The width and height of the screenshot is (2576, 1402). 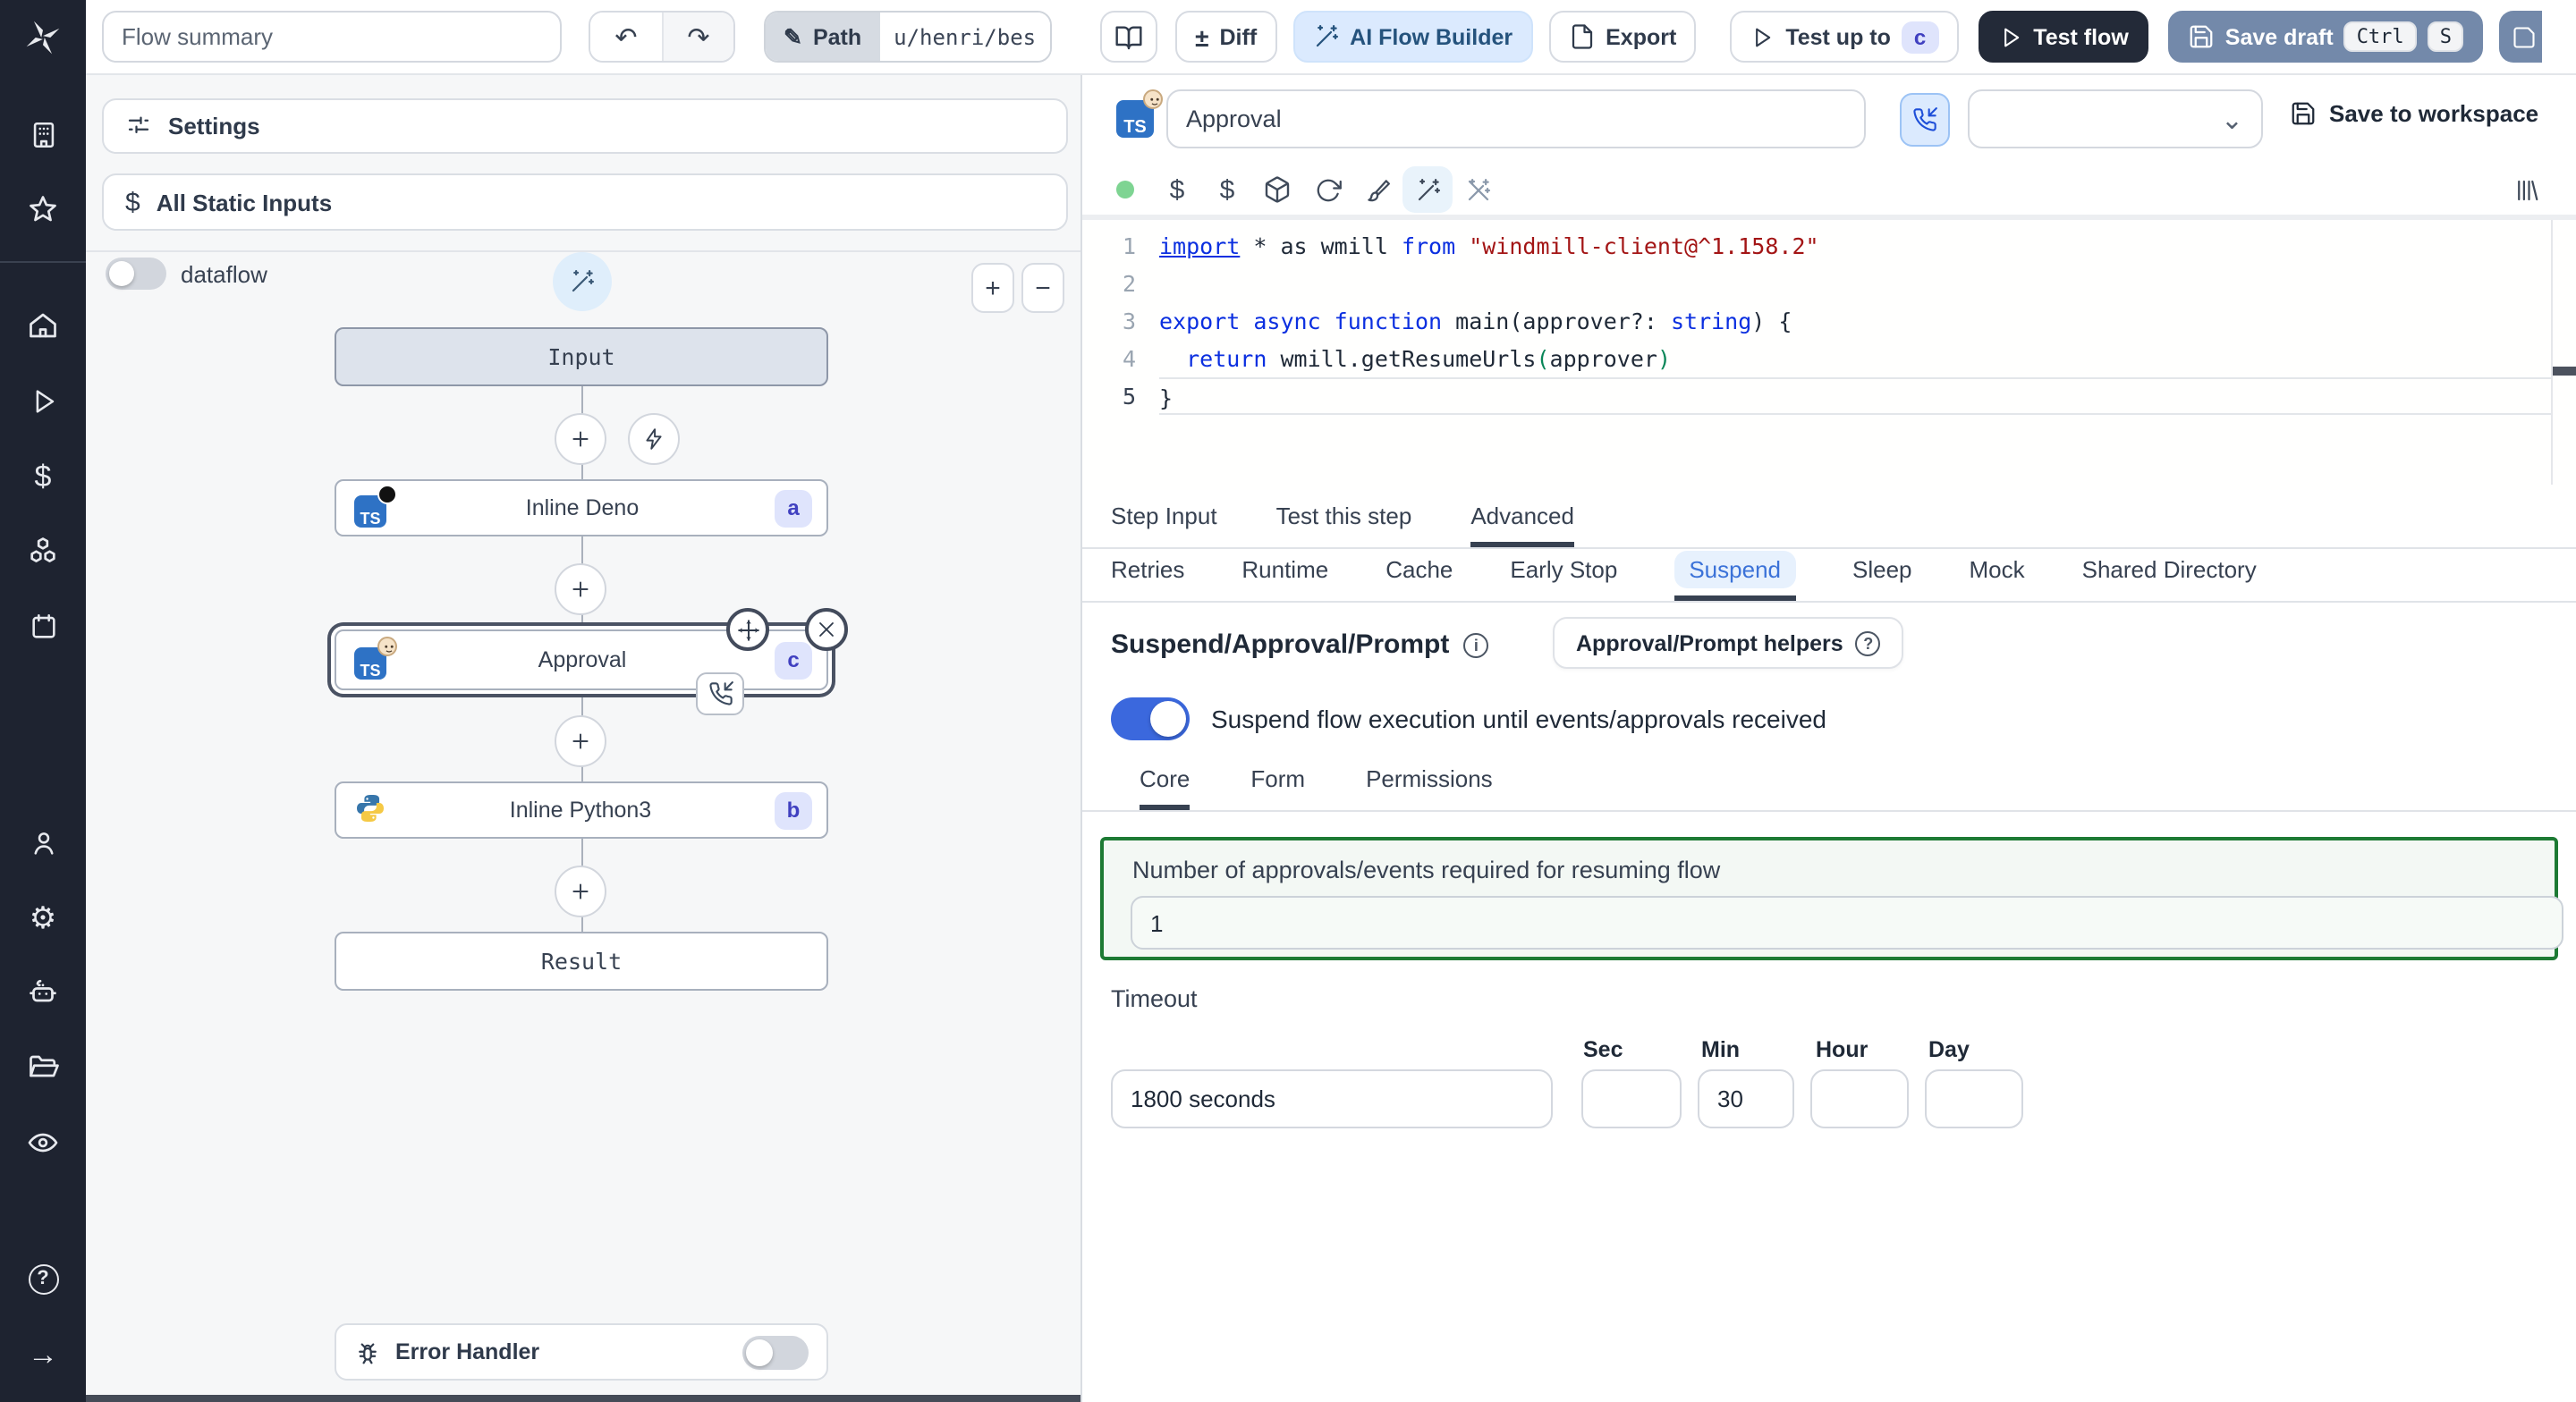 What do you see at coordinates (775, 1352) in the screenshot?
I see `error-handler-toggle` at bounding box center [775, 1352].